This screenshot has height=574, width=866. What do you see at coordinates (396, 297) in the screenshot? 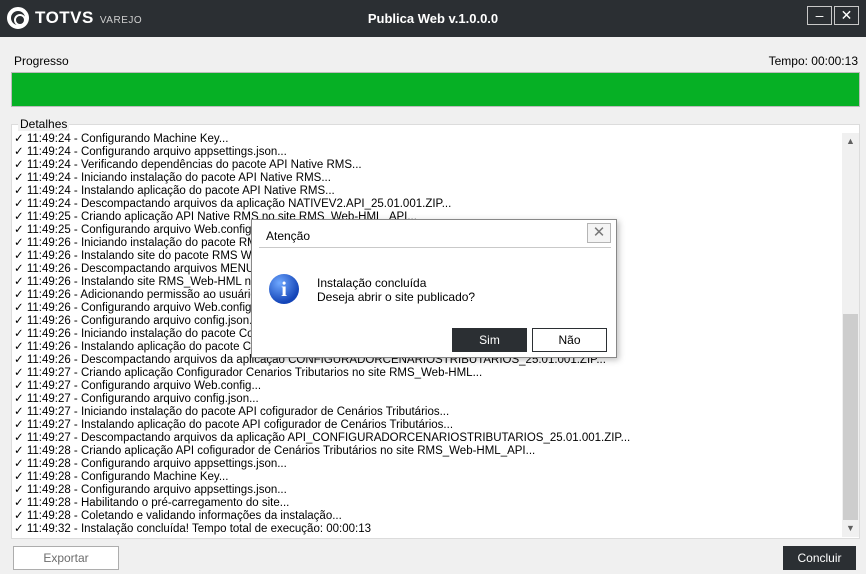
I see `dialog-message-line2: Deseja abrir o site publicado?` at bounding box center [396, 297].